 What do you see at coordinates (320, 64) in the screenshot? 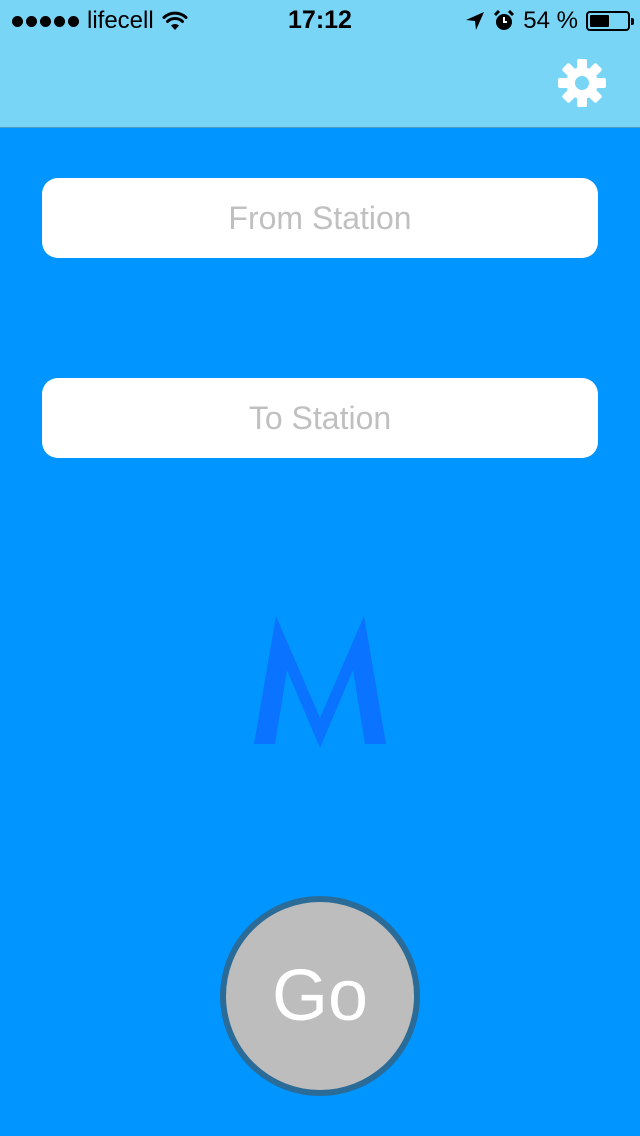
I see `top-bar: lifecell 17:12 54 %` at bounding box center [320, 64].